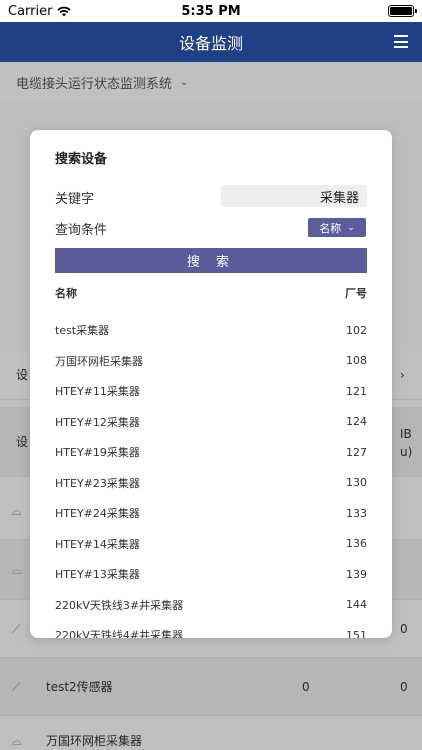 This screenshot has height=750, width=422. What do you see at coordinates (97, 453) in the screenshot?
I see `item-name: HTEY#19采集器` at bounding box center [97, 453].